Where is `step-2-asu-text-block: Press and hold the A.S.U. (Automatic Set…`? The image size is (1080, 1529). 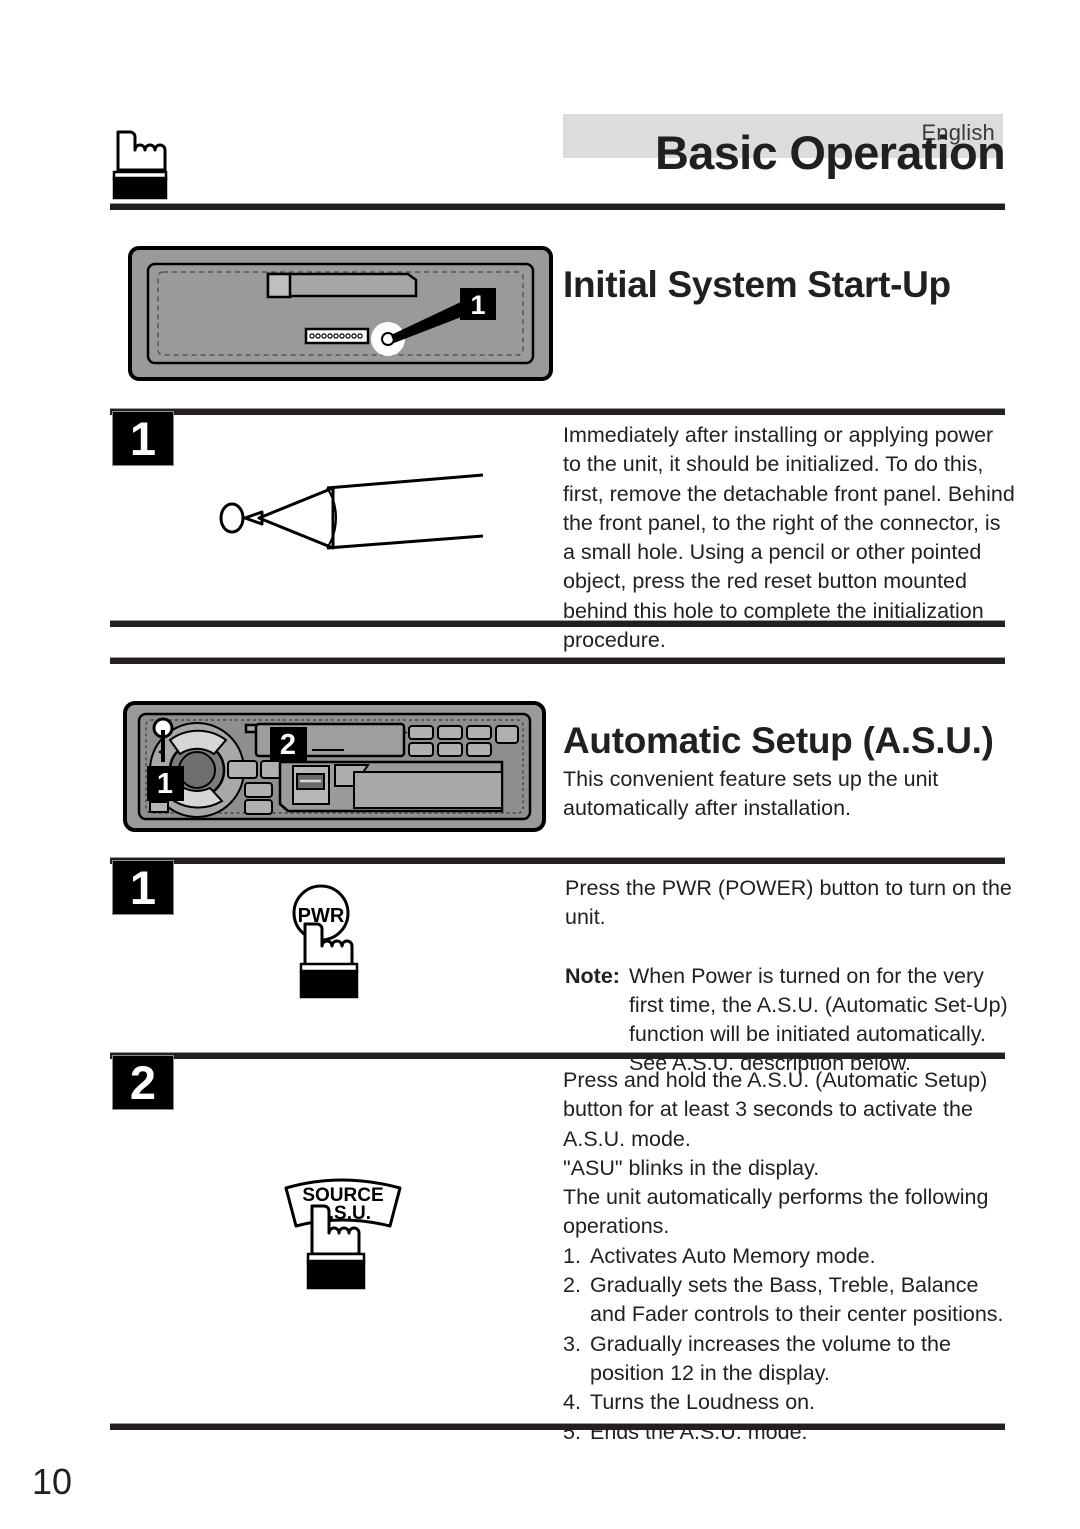 step-2-asu-text-block: Press and hold the A.S.U. (Automatic Set… is located at coordinates (789, 1256).